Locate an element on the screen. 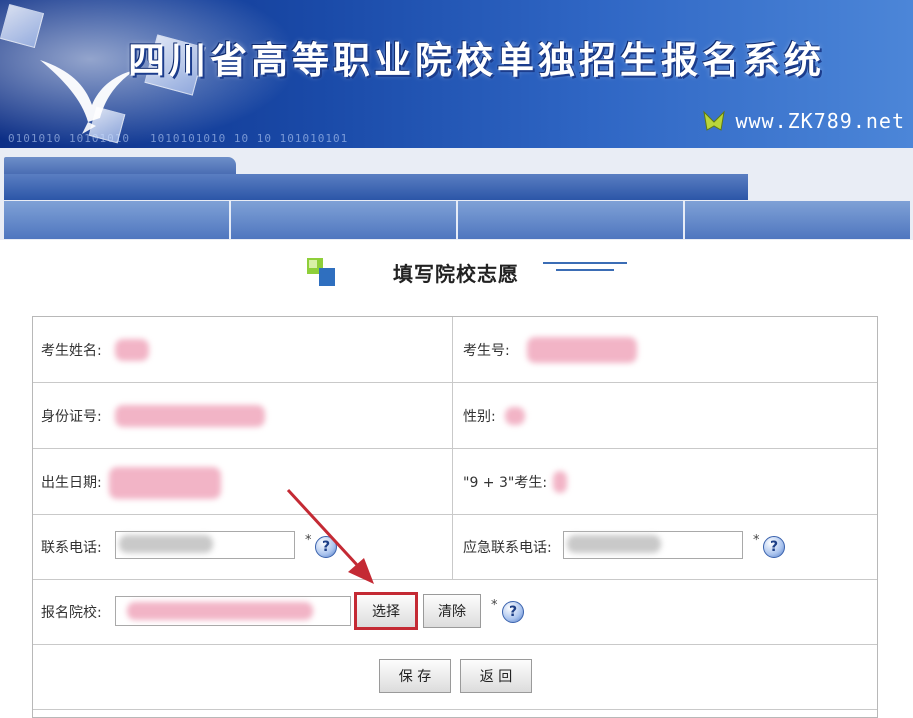 The width and height of the screenshot is (913, 718). birth-label: 出生日期: is located at coordinates (71, 482).